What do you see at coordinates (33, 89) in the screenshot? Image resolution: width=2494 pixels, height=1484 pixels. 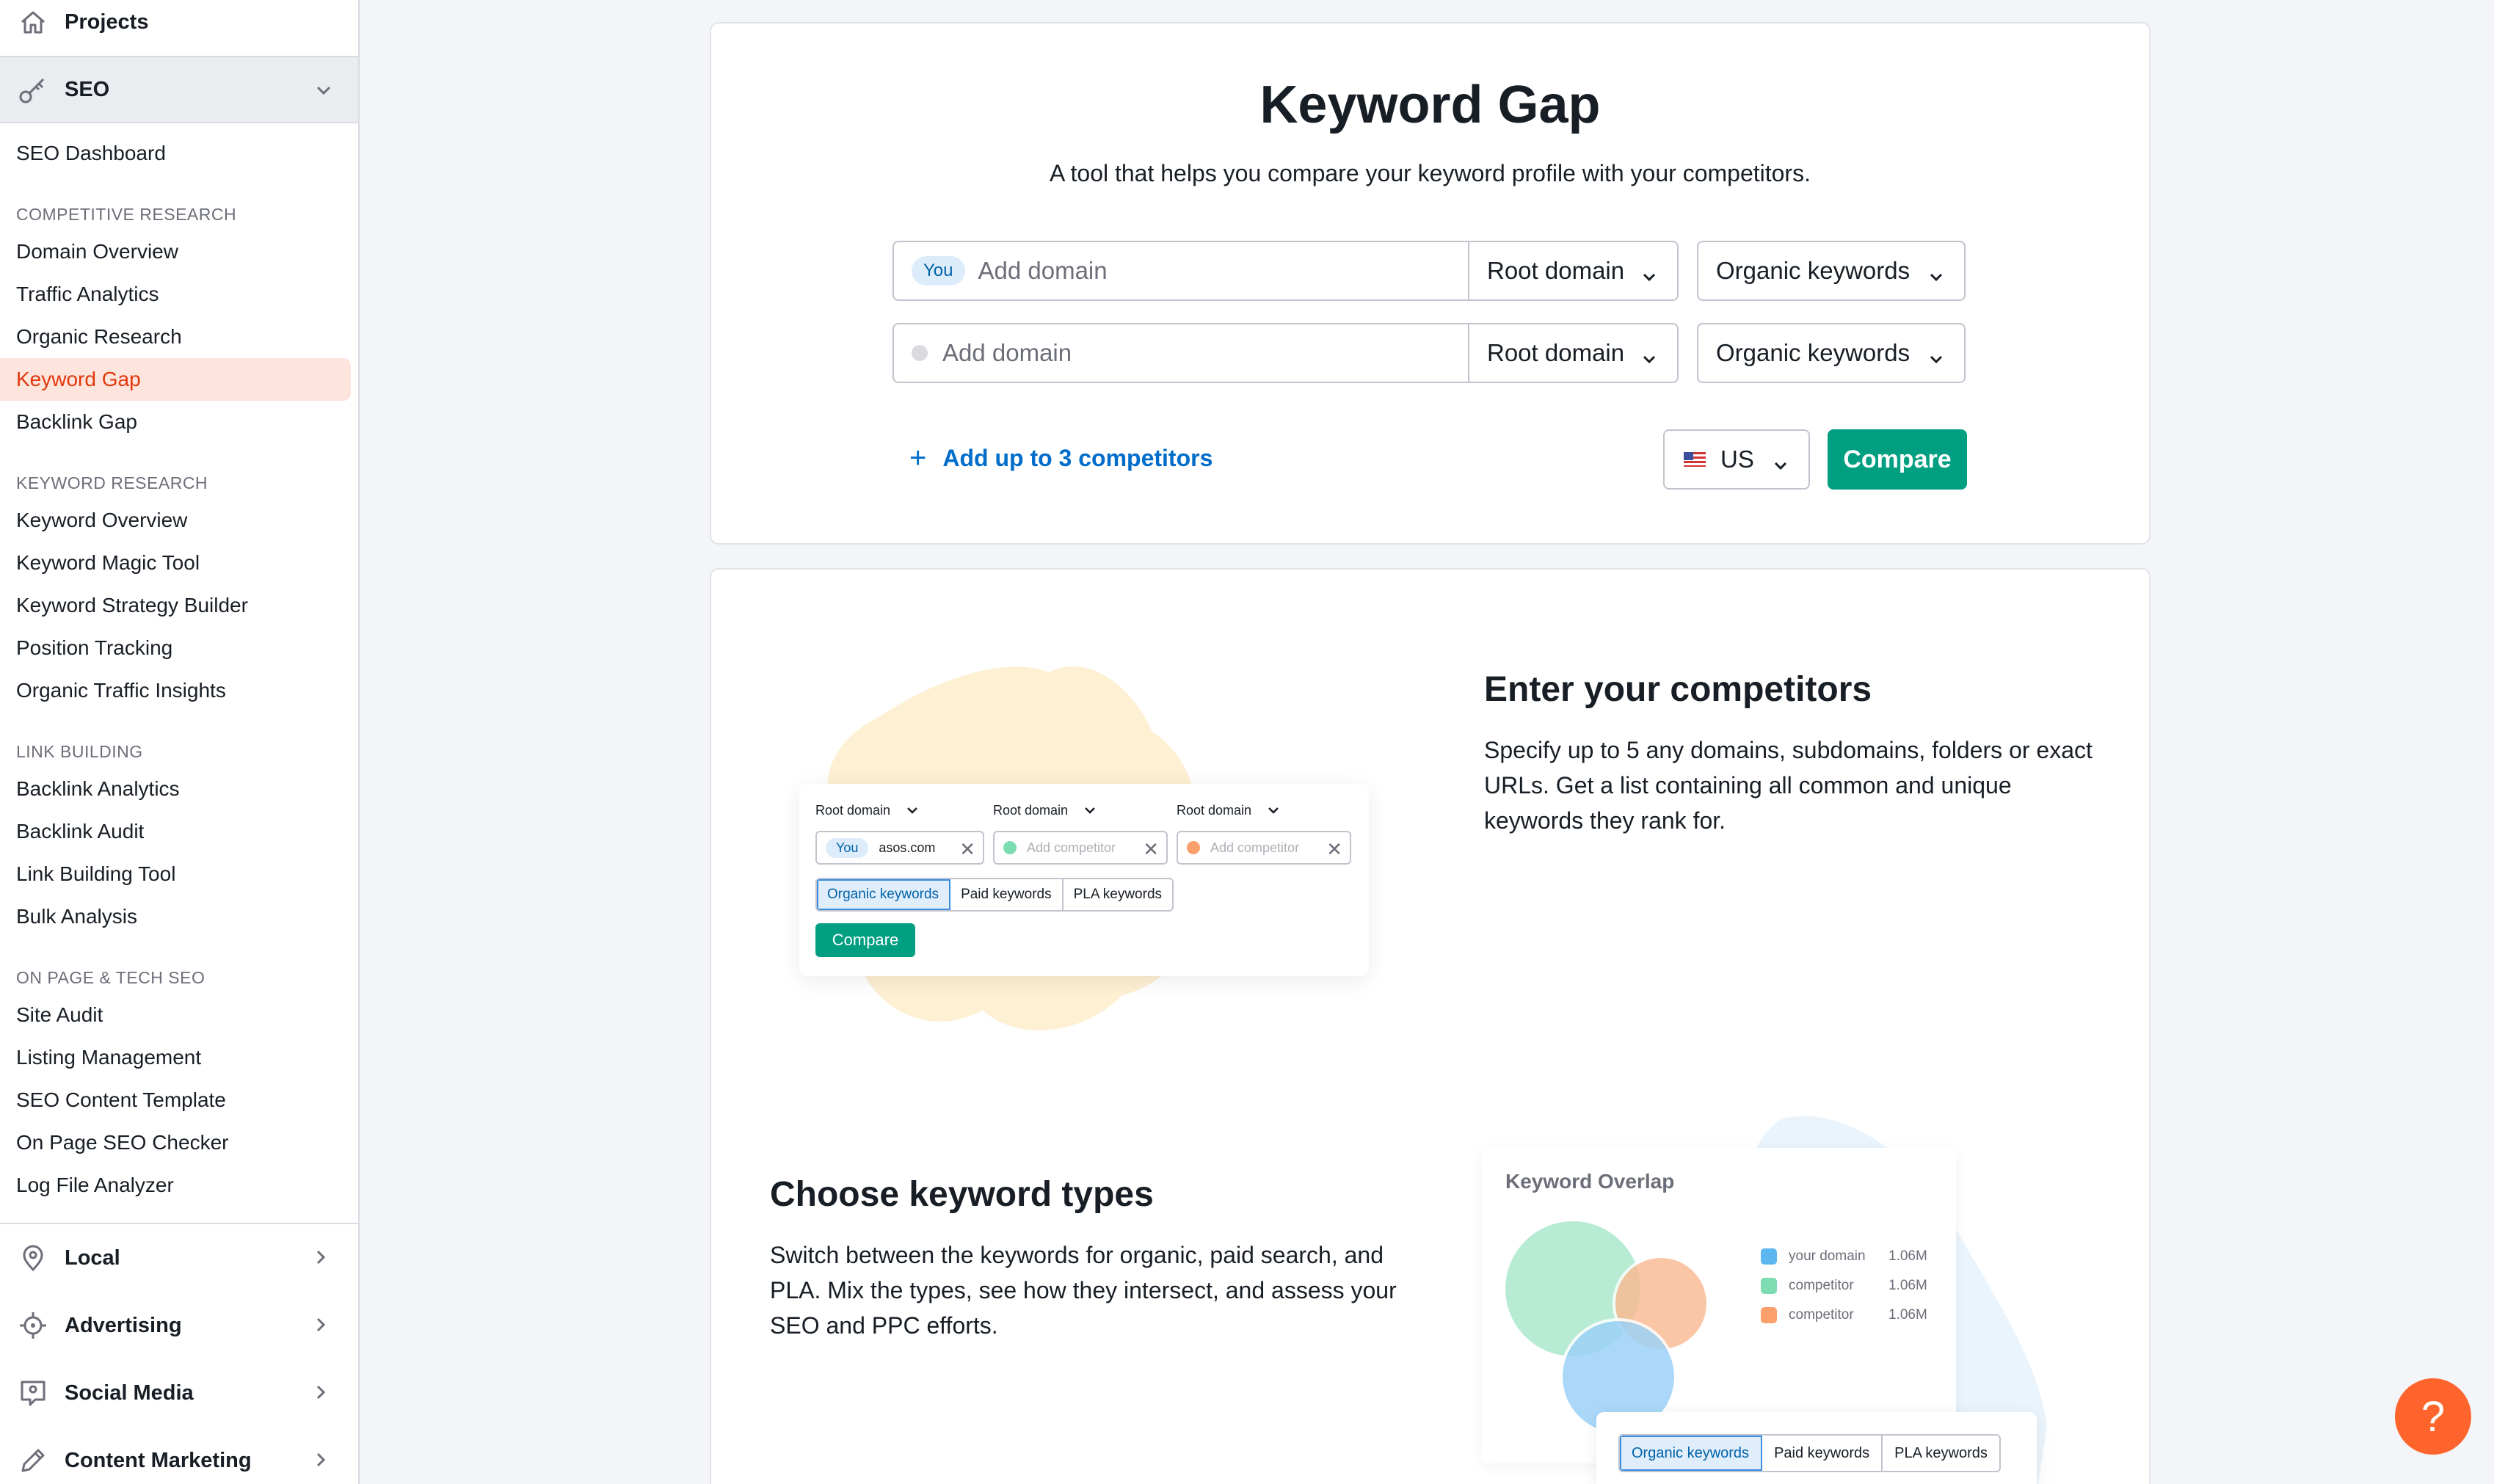 I see `key-icon` at bounding box center [33, 89].